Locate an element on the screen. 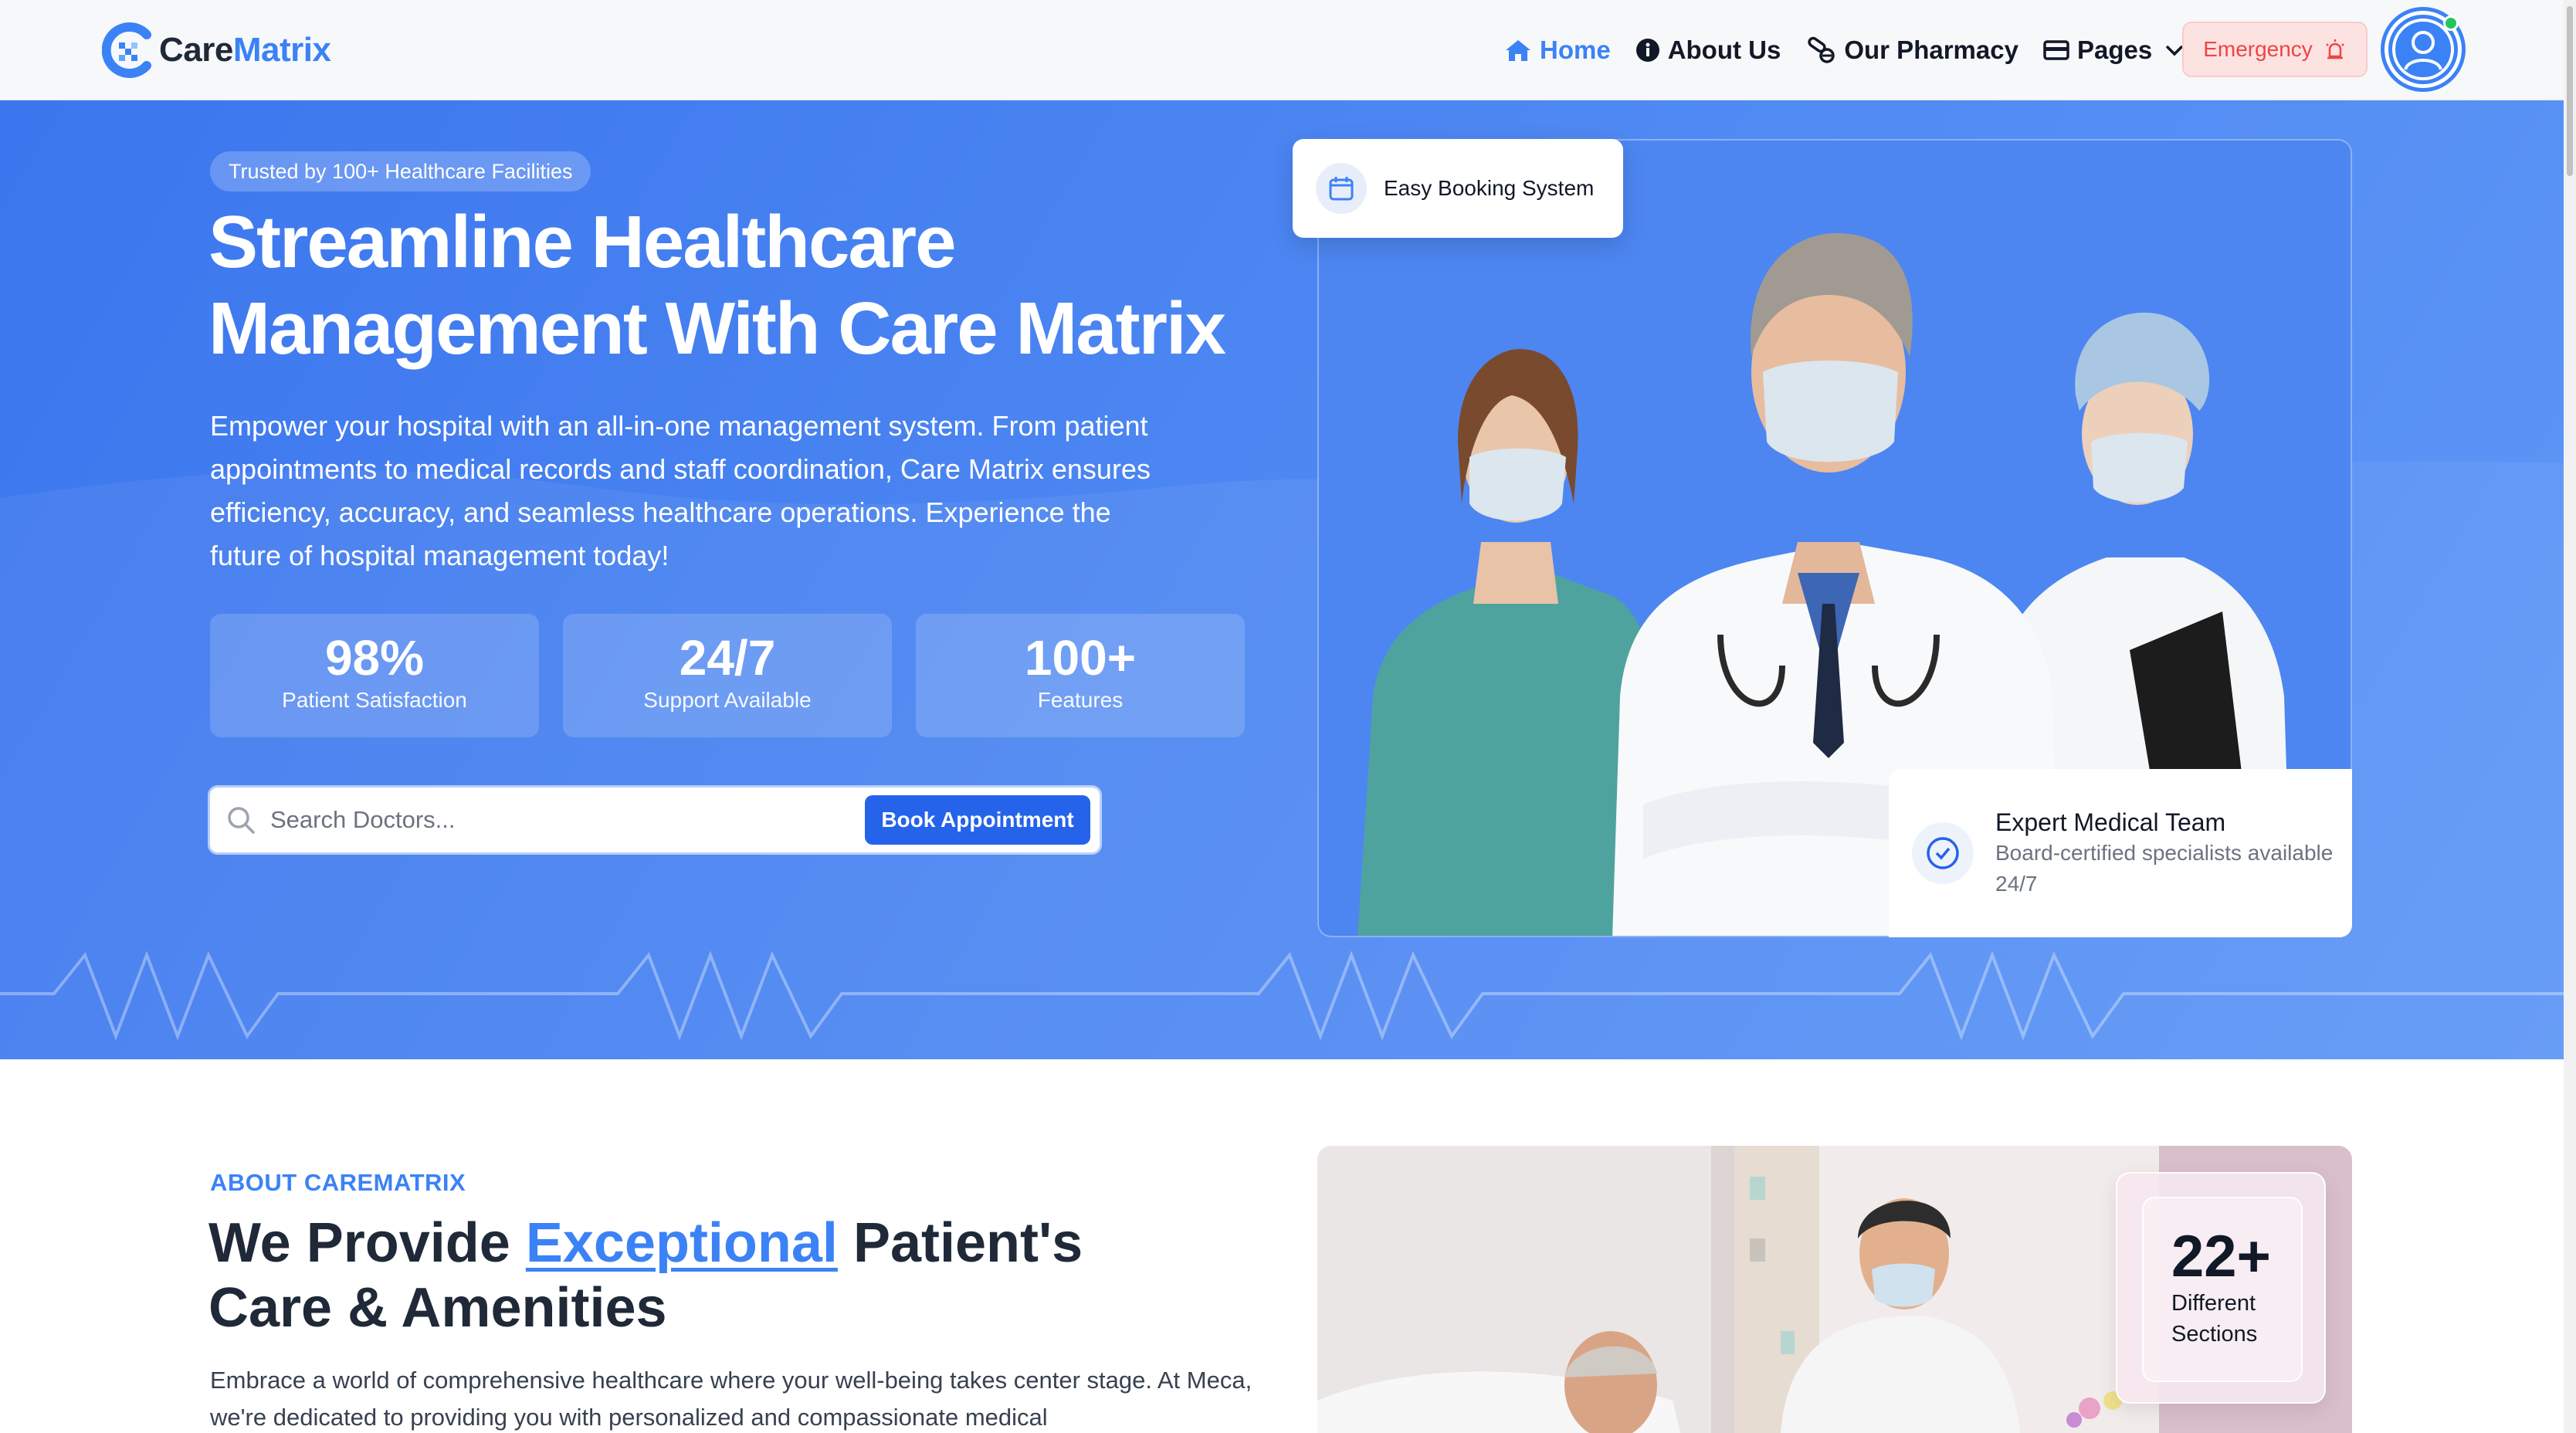  stat-label: Features is located at coordinates (1080, 700).